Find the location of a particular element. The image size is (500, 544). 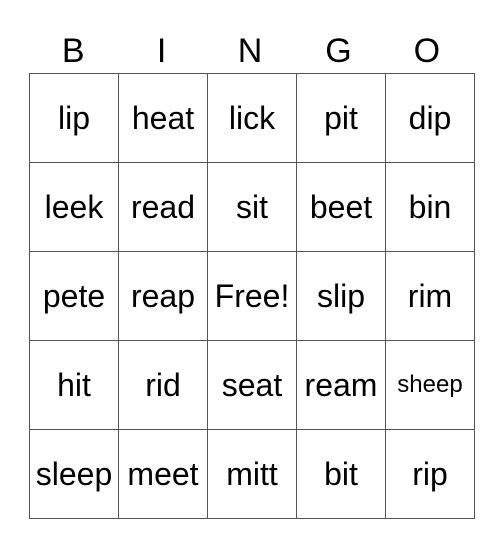

bingo-cell: lick is located at coordinates (252, 118).